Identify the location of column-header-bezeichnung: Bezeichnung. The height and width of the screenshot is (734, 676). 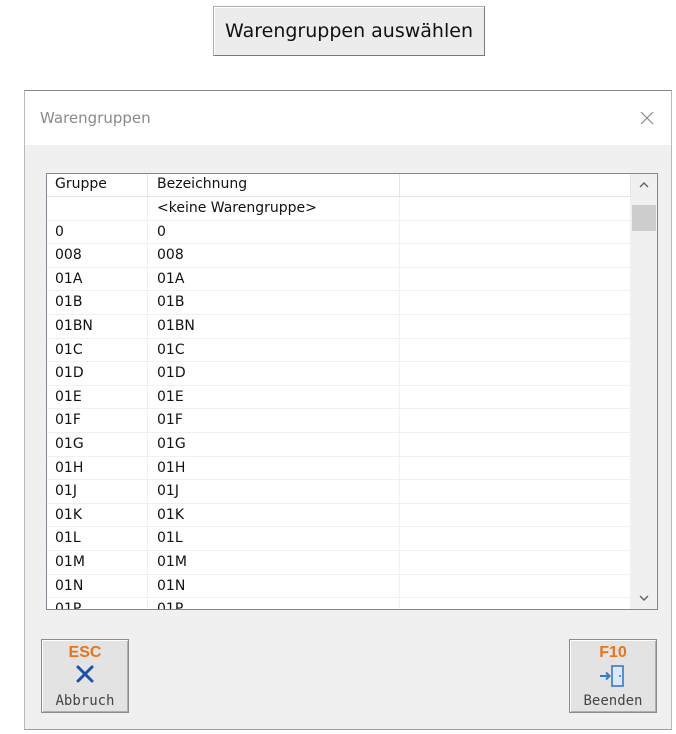
(274, 185).